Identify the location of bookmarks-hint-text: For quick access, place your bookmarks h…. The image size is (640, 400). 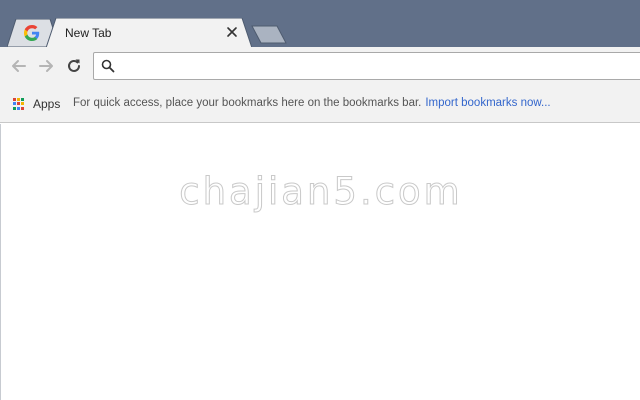
(247, 103).